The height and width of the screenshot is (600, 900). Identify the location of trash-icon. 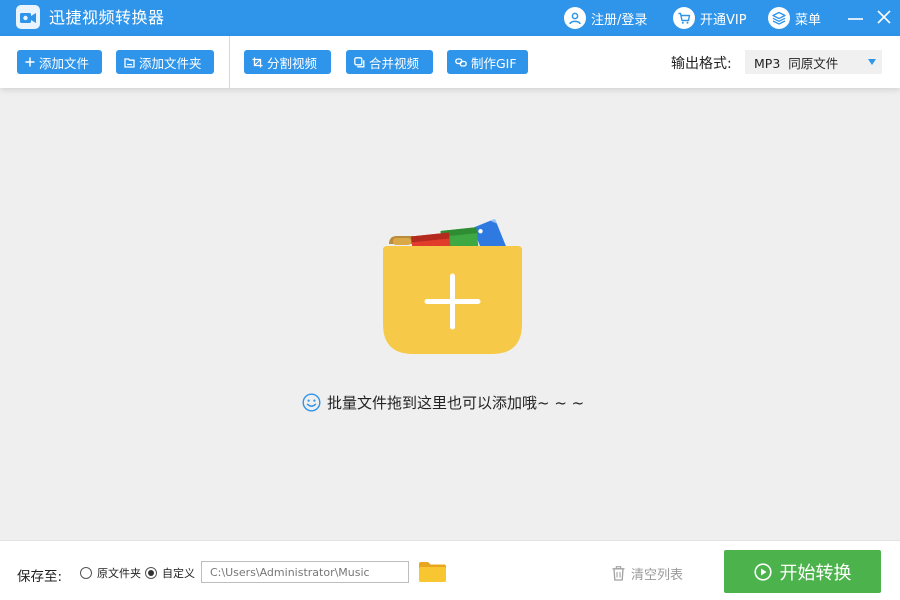
(618, 573).